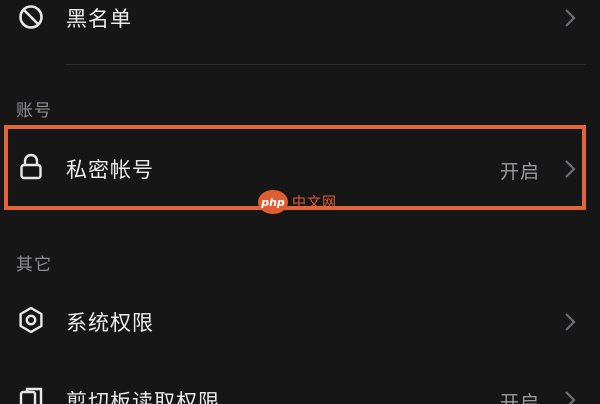  What do you see at coordinates (300, 20) in the screenshot?
I see `settings-row-blacklist: 黑名单` at bounding box center [300, 20].